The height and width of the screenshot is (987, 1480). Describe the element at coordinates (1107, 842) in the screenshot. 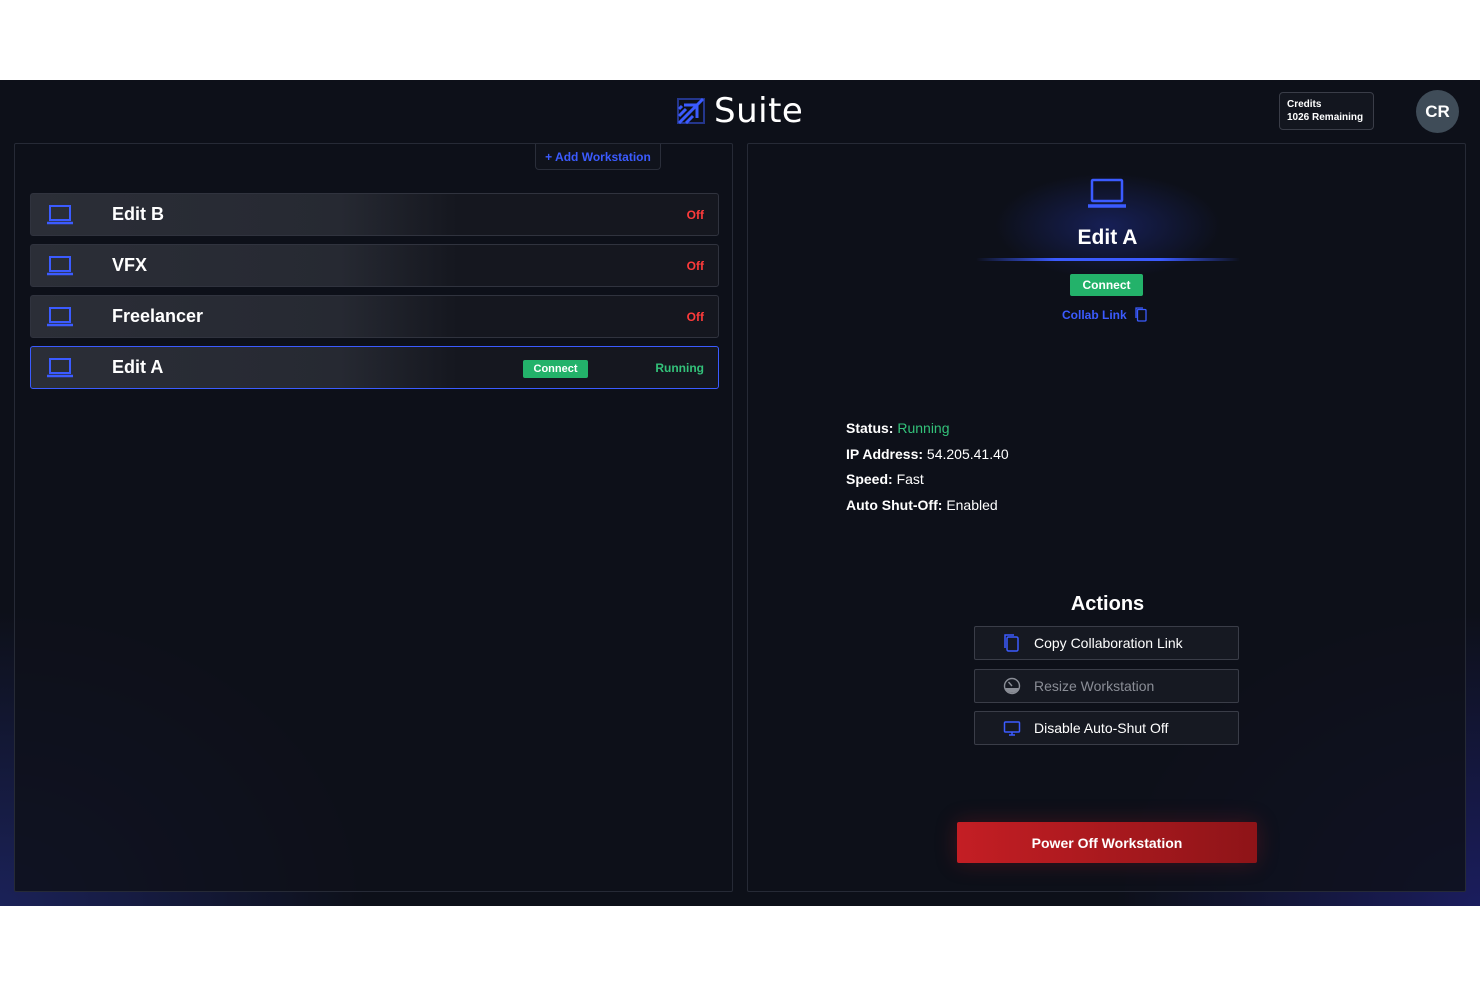

I see `power-off-button: Power Off Workstation` at that location.